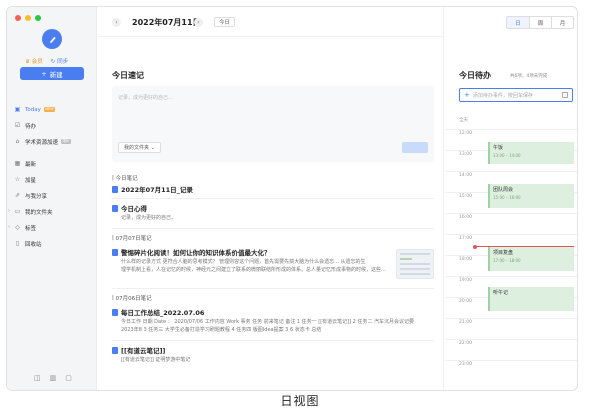 This screenshot has height=417, width=600. Describe the element at coordinates (52, 227) in the screenshot. I see `sidebar-item-tags: › ◇ 标签` at that location.